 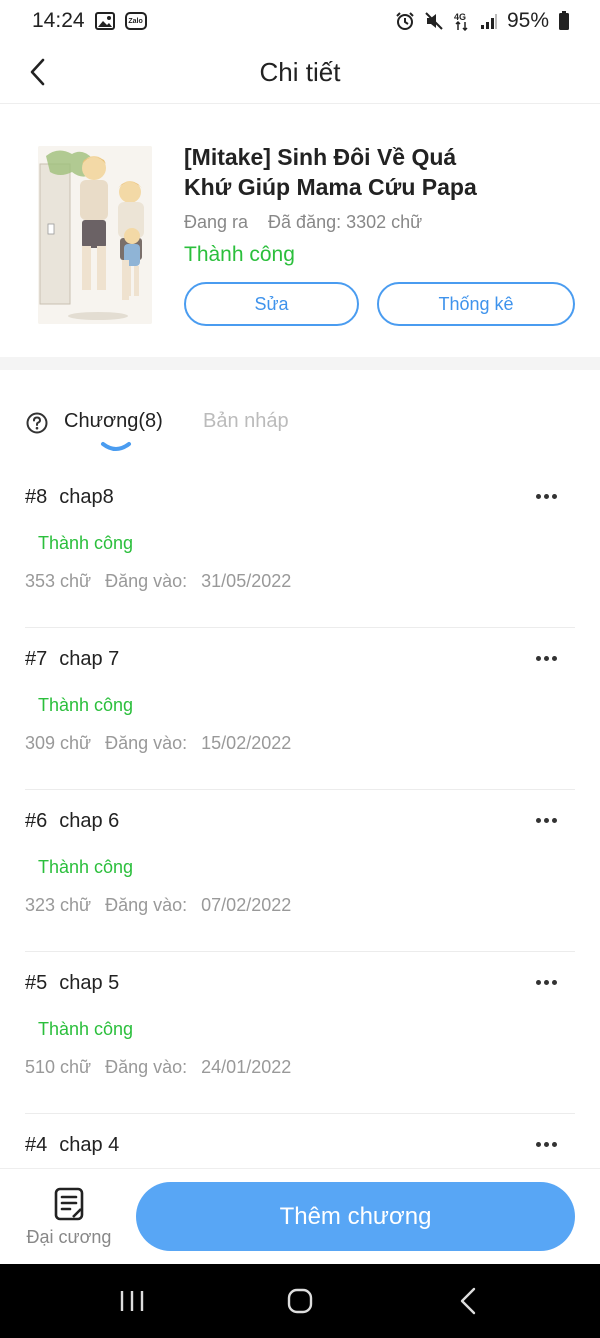 I want to click on section-divider, so click(x=300, y=363).